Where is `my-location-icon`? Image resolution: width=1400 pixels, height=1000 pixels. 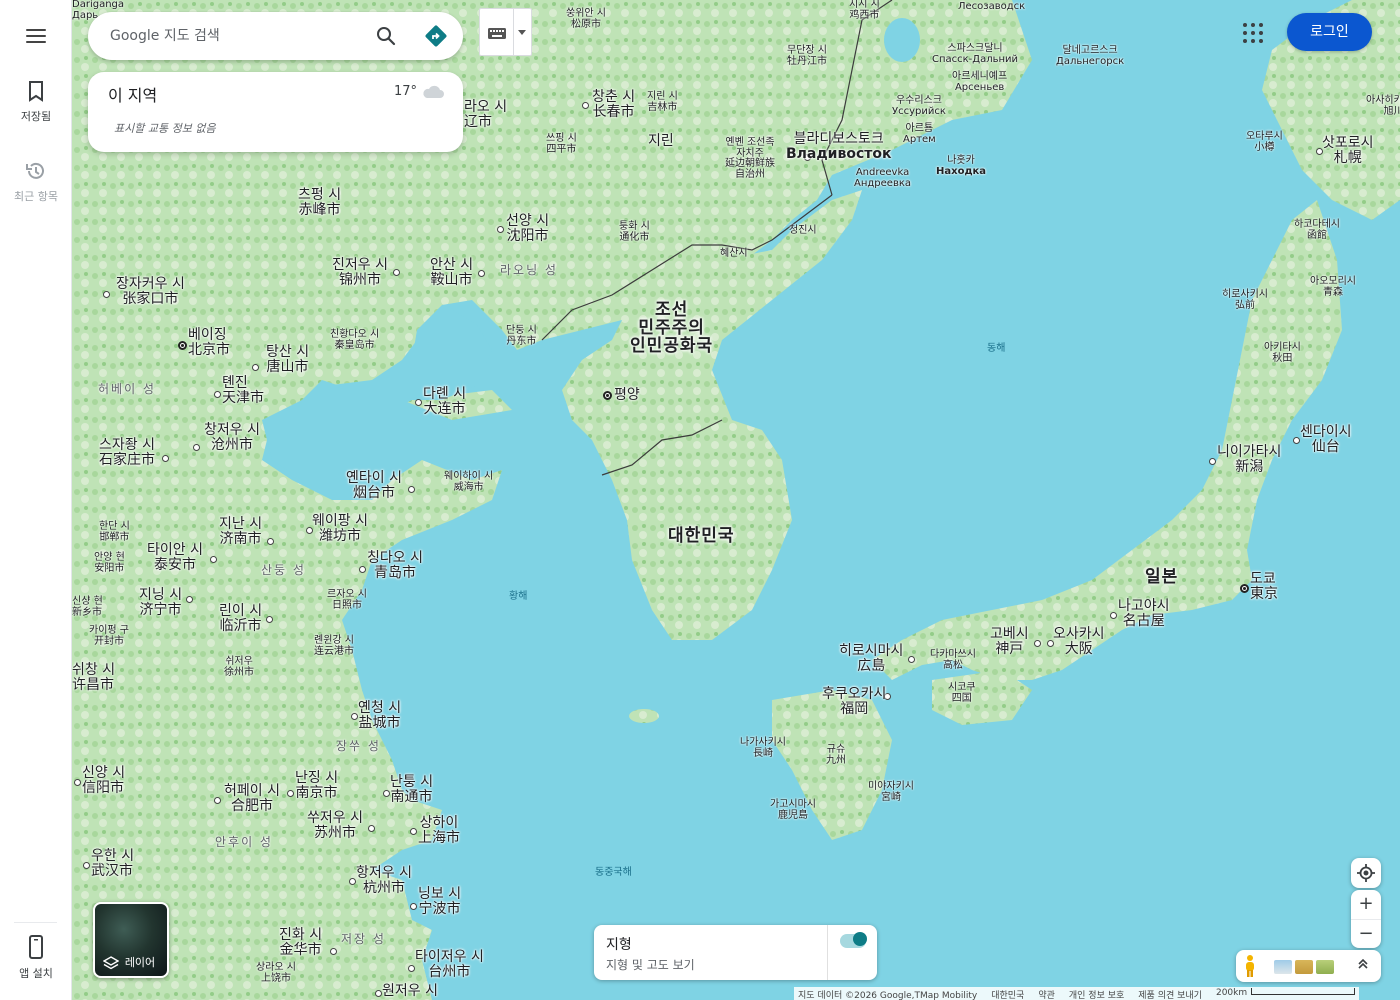
my-location-icon is located at coordinates (1366, 873).